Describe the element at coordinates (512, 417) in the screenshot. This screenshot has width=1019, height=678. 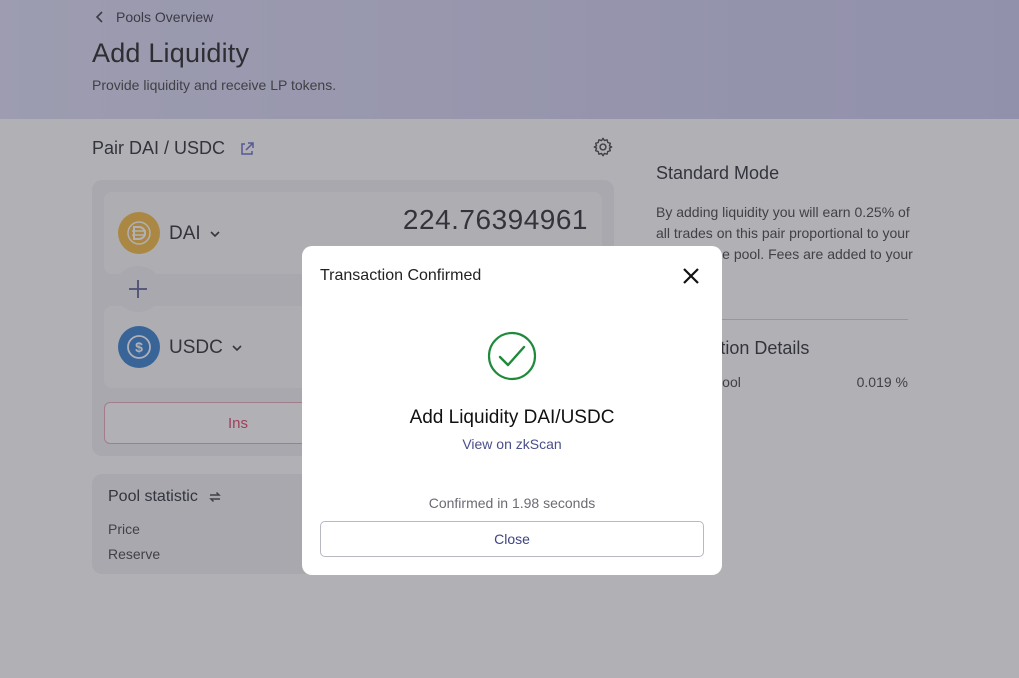
I see `modal-heading: Add Liquidity DAI/USDC` at that location.